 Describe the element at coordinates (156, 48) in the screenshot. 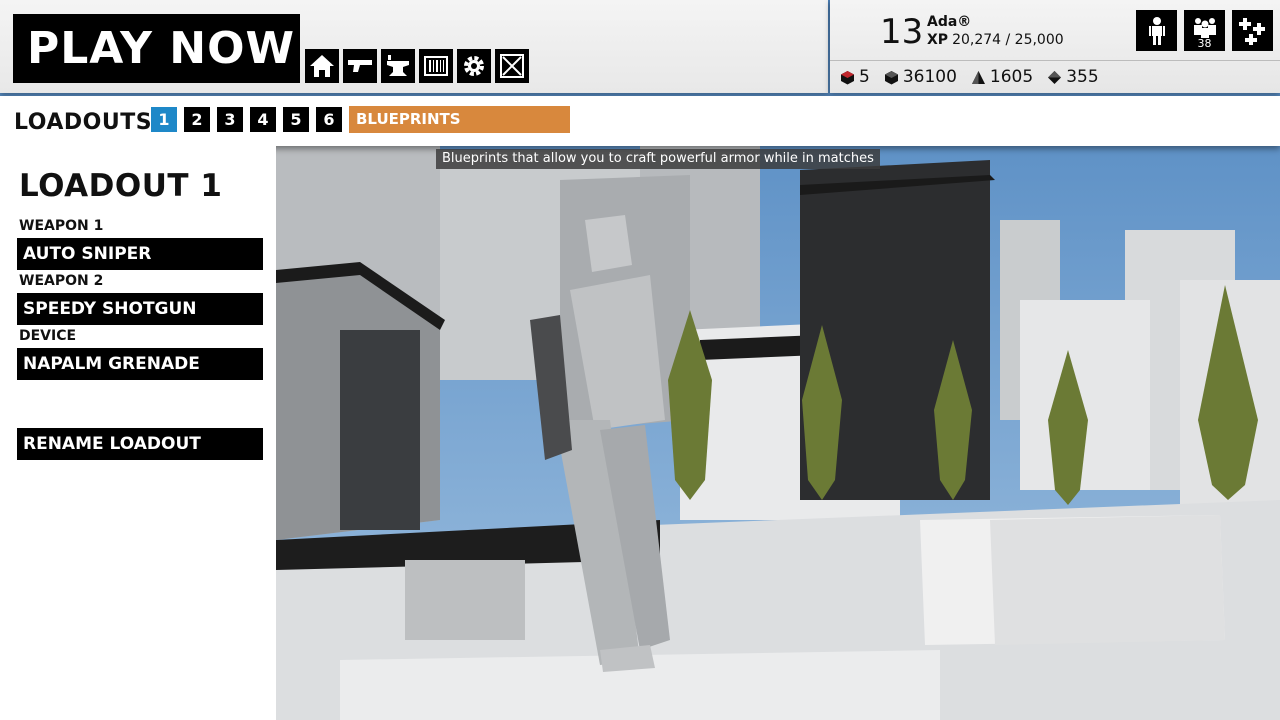

I see `play-now-button: PLAY NOW` at that location.